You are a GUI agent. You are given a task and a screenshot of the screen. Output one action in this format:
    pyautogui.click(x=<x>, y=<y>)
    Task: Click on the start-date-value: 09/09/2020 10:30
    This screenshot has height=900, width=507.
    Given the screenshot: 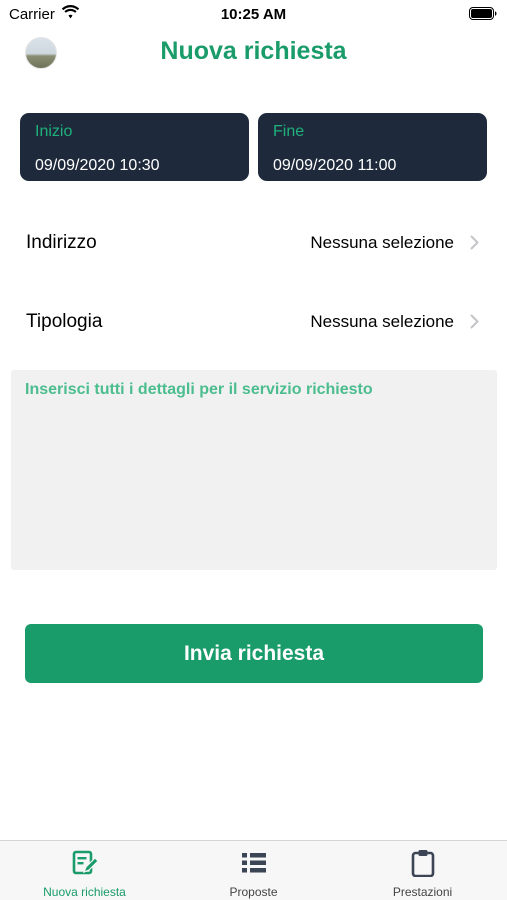 What is the action you would take?
    pyautogui.click(x=97, y=165)
    